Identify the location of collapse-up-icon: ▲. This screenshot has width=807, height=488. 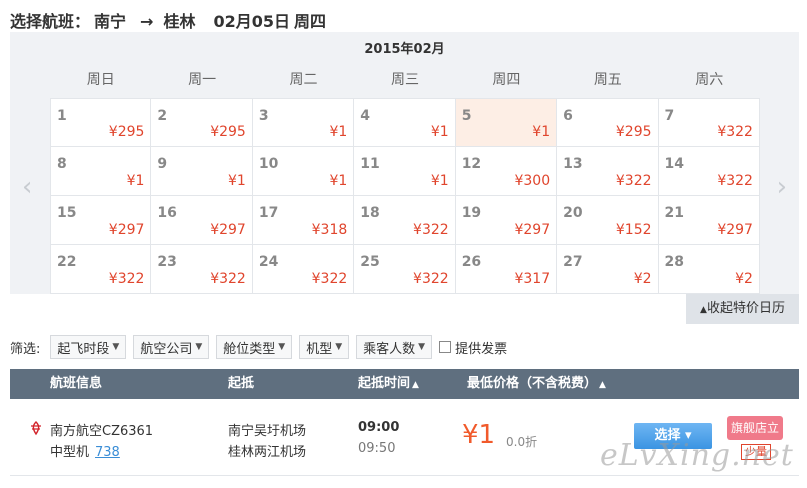
(703, 310).